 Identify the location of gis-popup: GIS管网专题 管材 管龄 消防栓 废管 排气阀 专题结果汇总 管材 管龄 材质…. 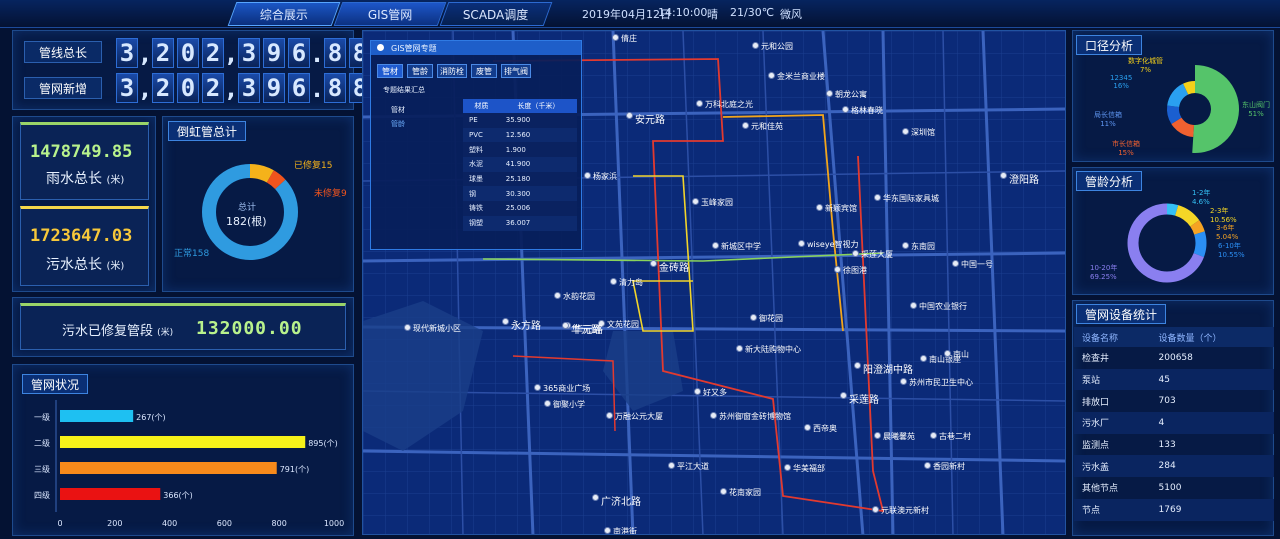
(476, 145).